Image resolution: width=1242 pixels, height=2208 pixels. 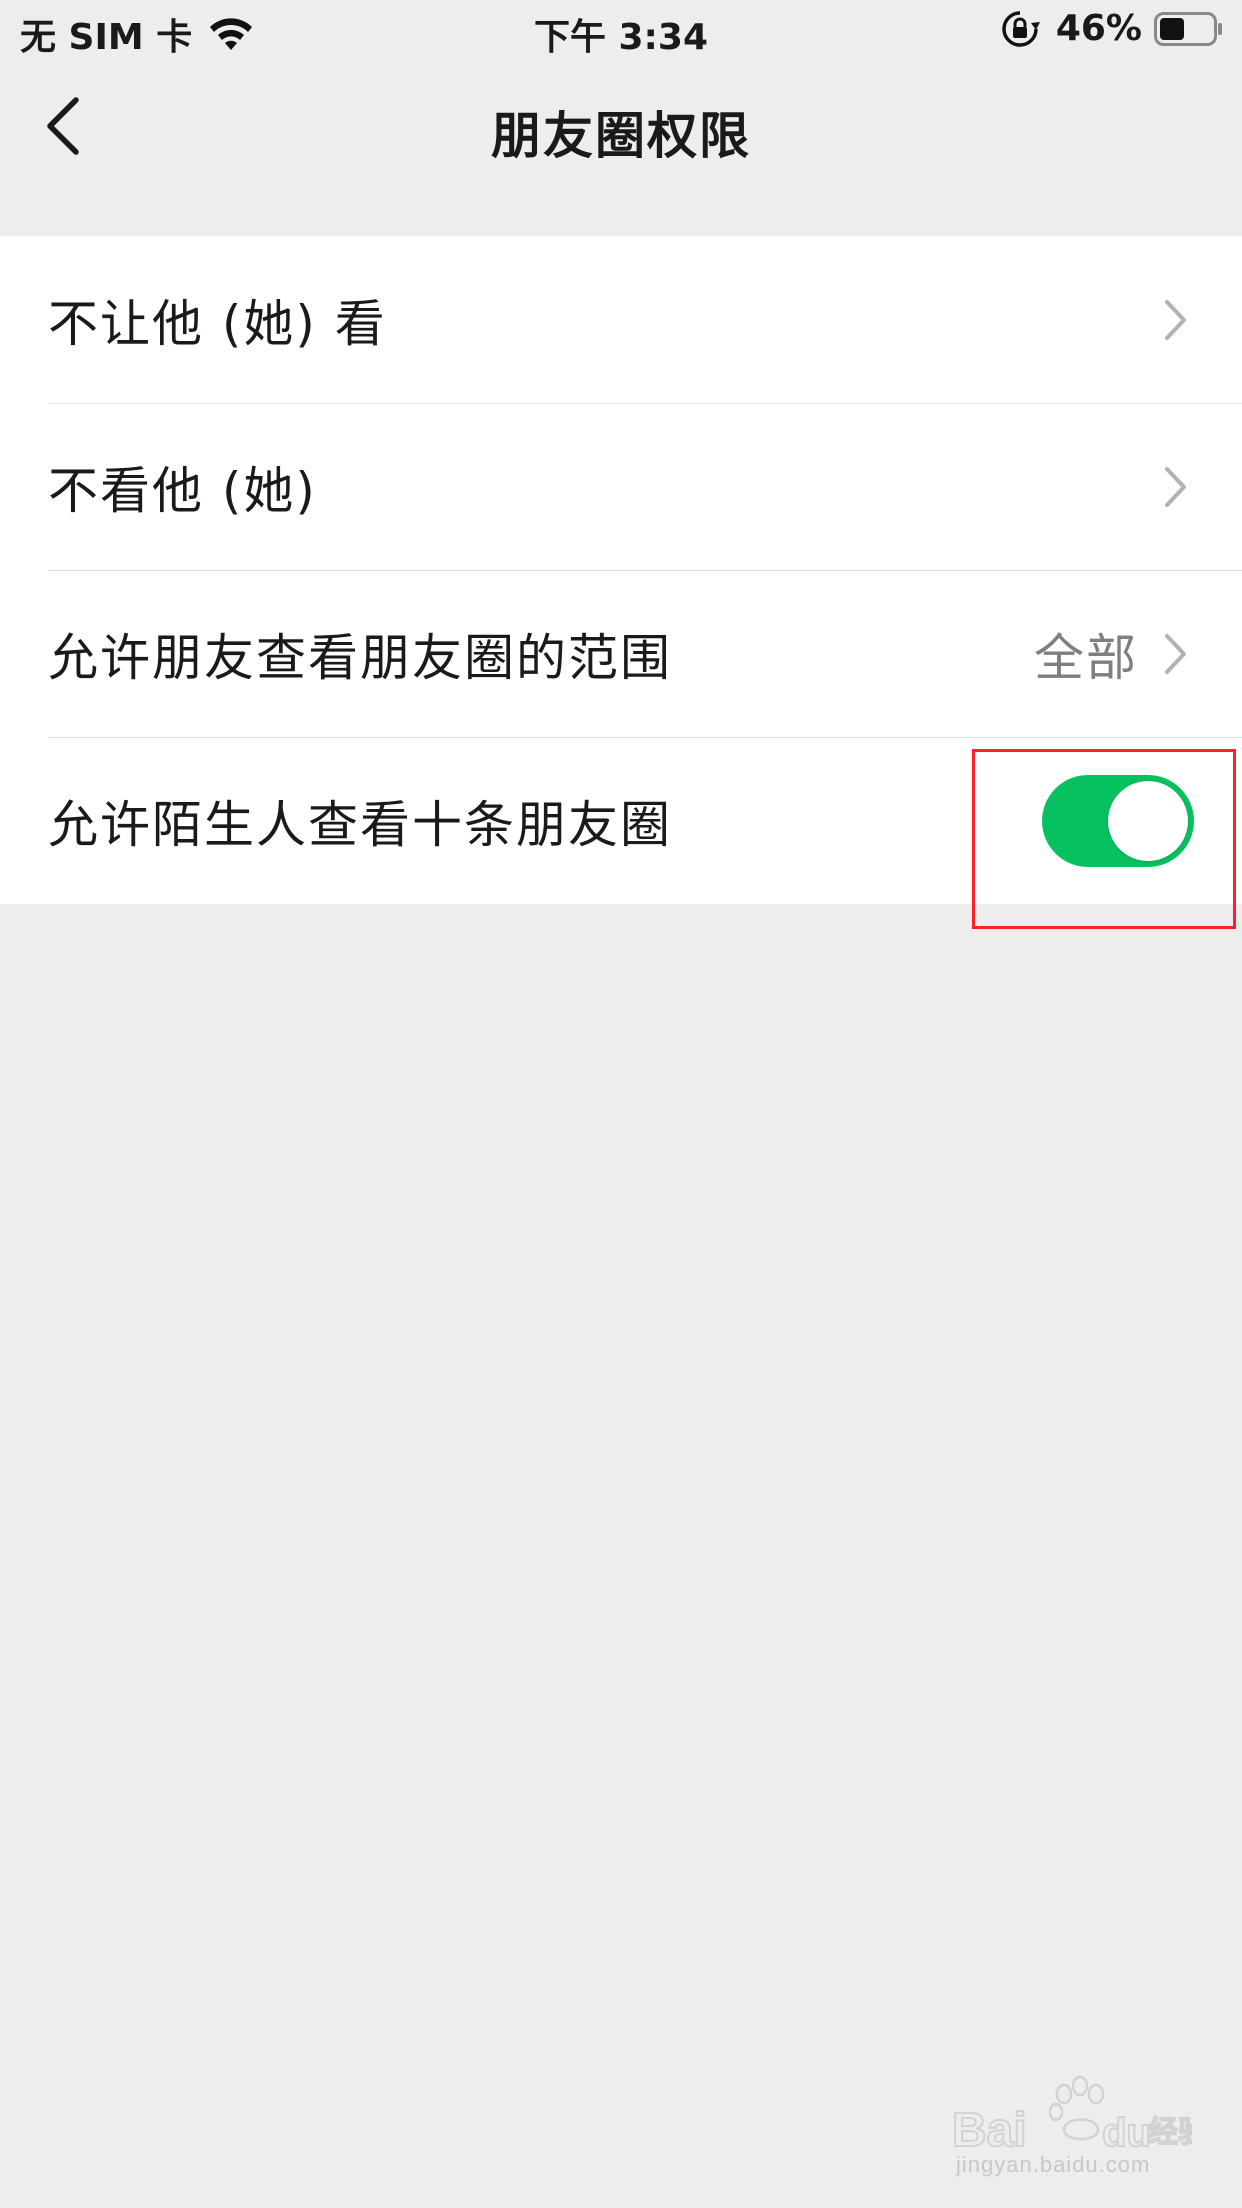 I want to click on setting-row-hide-my-moments: 不让他 (她) 看, so click(x=621, y=319).